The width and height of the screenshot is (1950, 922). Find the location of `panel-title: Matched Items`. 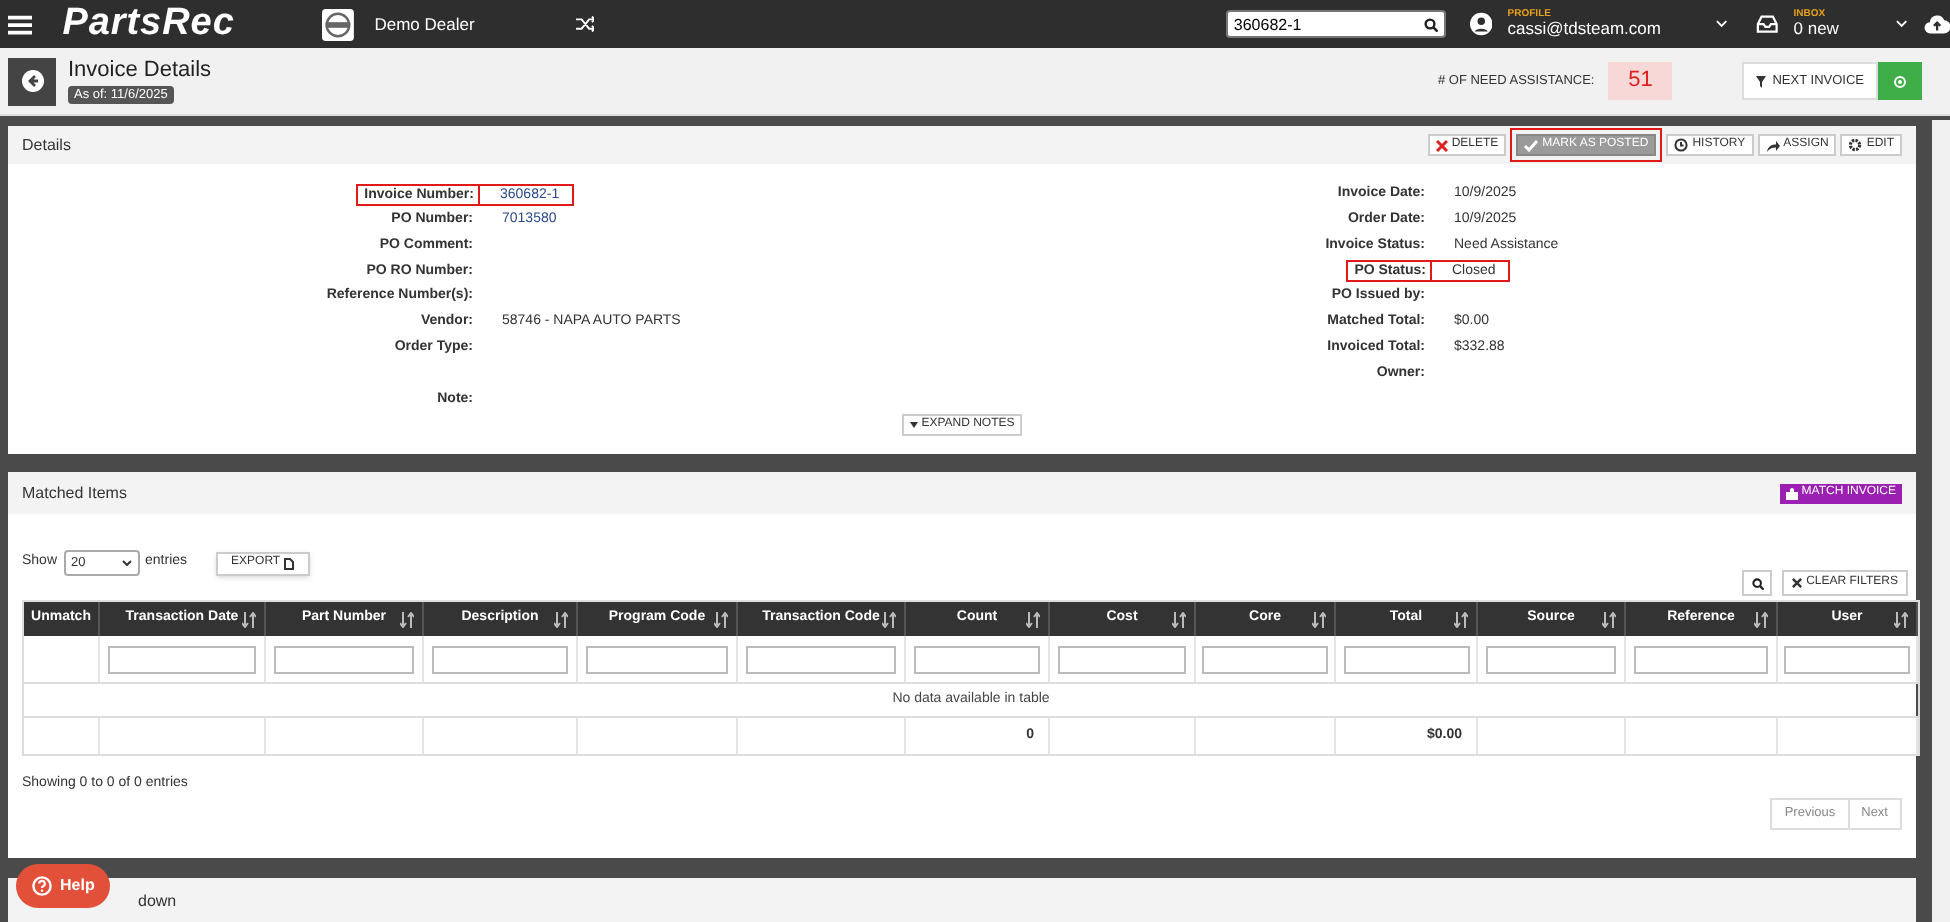

panel-title: Matched Items is located at coordinates (74, 493).